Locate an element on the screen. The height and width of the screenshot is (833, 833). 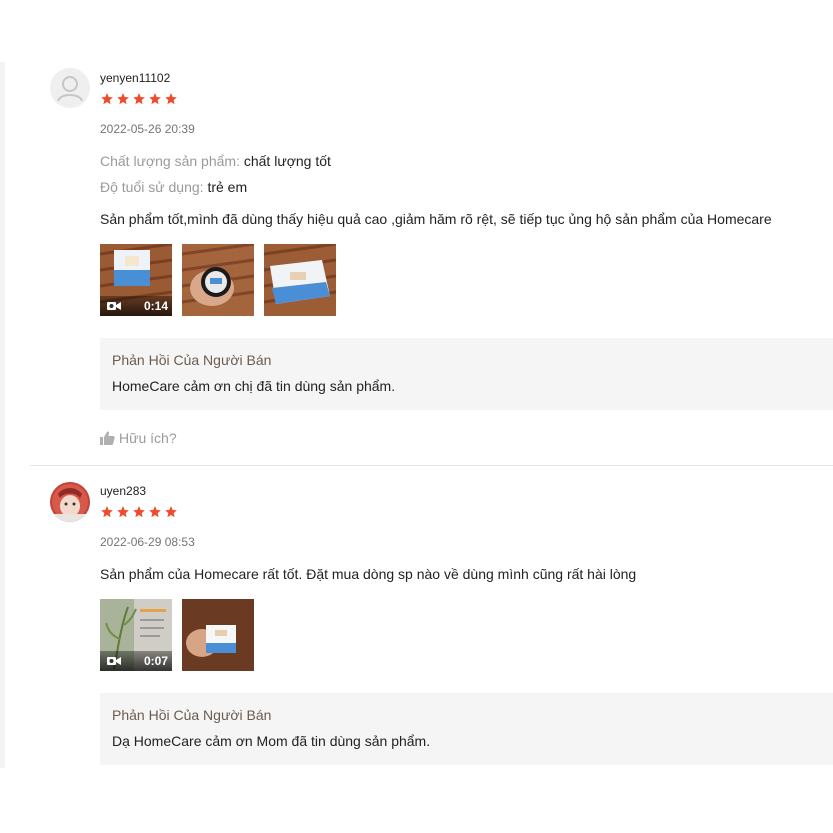
review-photo is located at coordinates (218, 635).